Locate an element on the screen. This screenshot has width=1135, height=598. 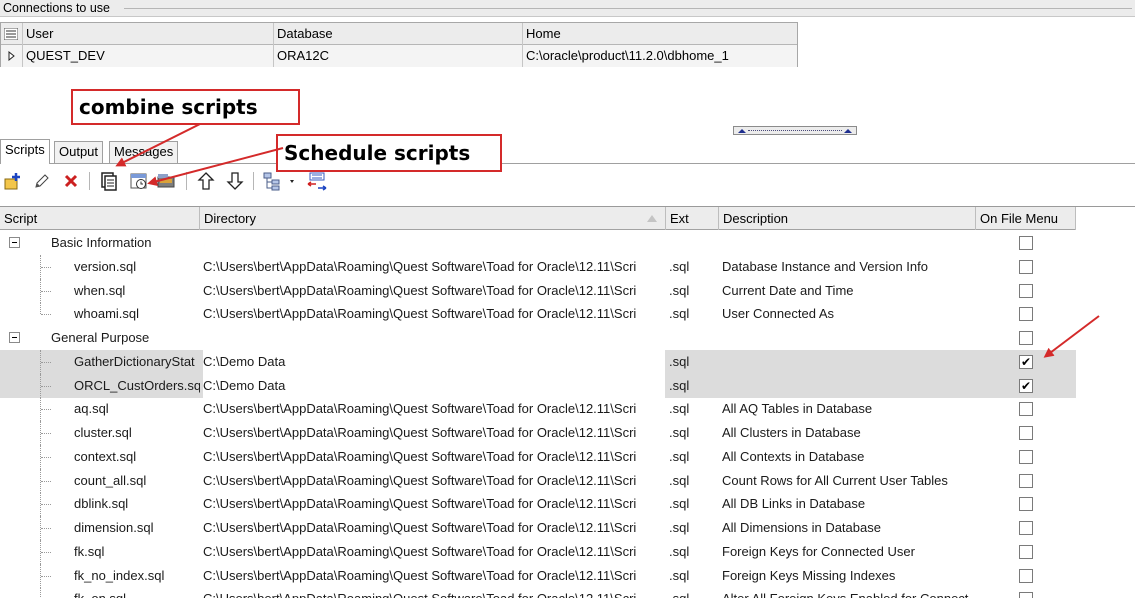
tab-output: Output is located at coordinates (79, 152).